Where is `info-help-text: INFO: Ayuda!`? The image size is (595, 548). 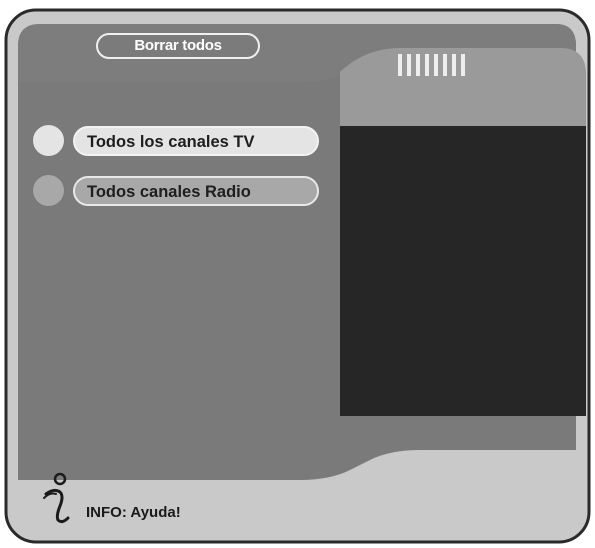 info-help-text: INFO: Ayuda! is located at coordinates (133, 512).